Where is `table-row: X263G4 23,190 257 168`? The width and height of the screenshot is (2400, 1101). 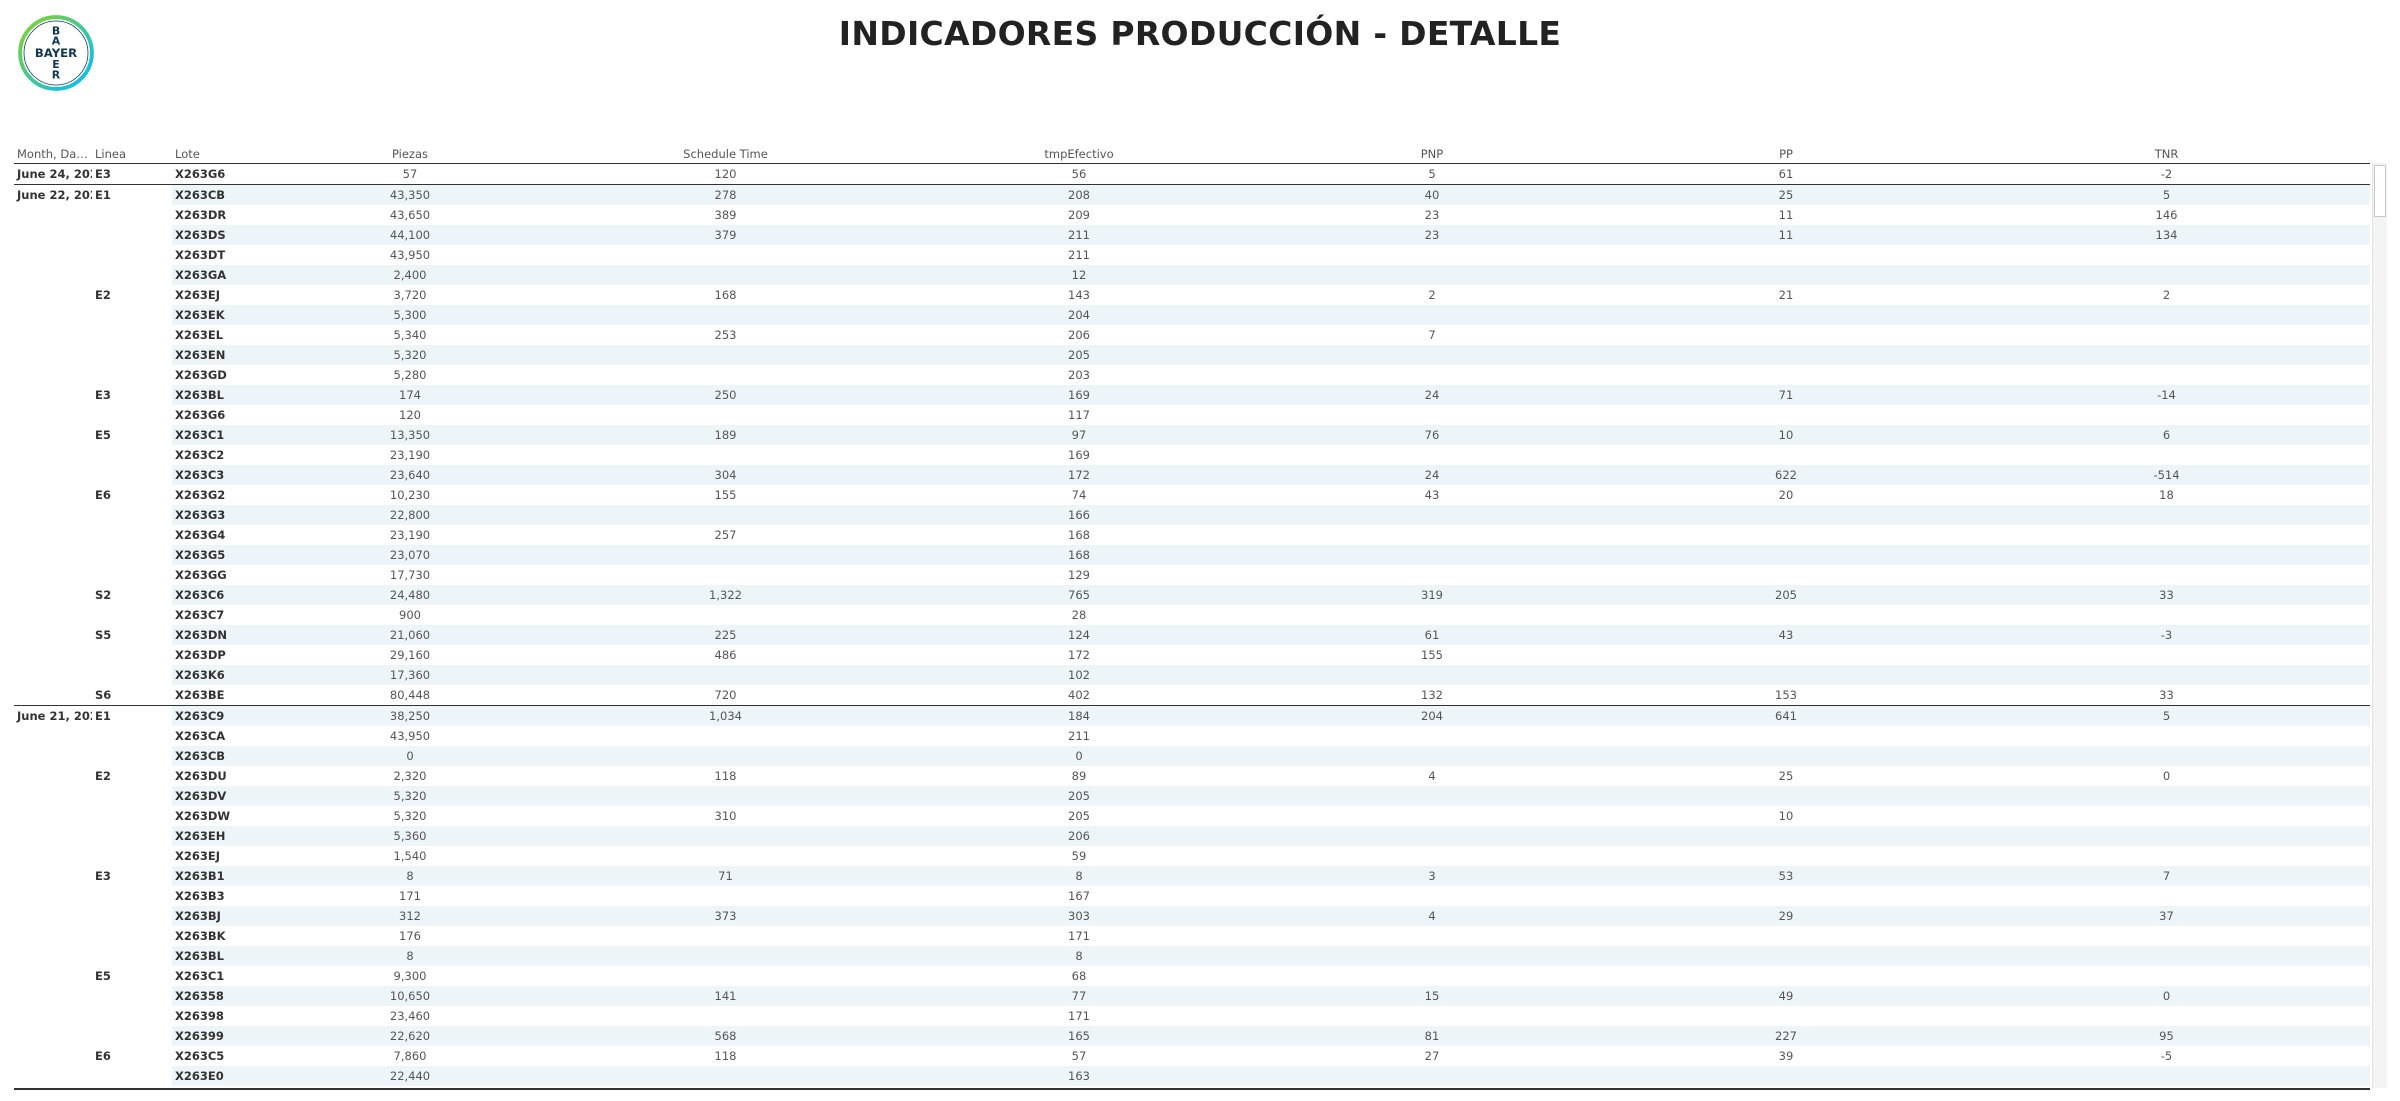 table-row: X263G4 23,190 257 168 is located at coordinates (1192, 535).